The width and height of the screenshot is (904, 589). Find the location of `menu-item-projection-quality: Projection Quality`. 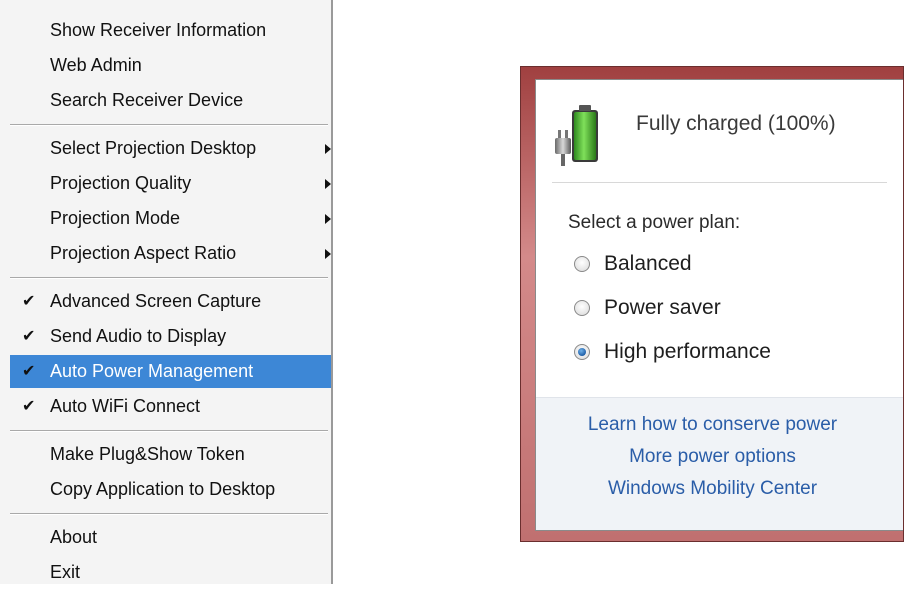

menu-item-projection-quality: Projection Quality is located at coordinates (170, 183).